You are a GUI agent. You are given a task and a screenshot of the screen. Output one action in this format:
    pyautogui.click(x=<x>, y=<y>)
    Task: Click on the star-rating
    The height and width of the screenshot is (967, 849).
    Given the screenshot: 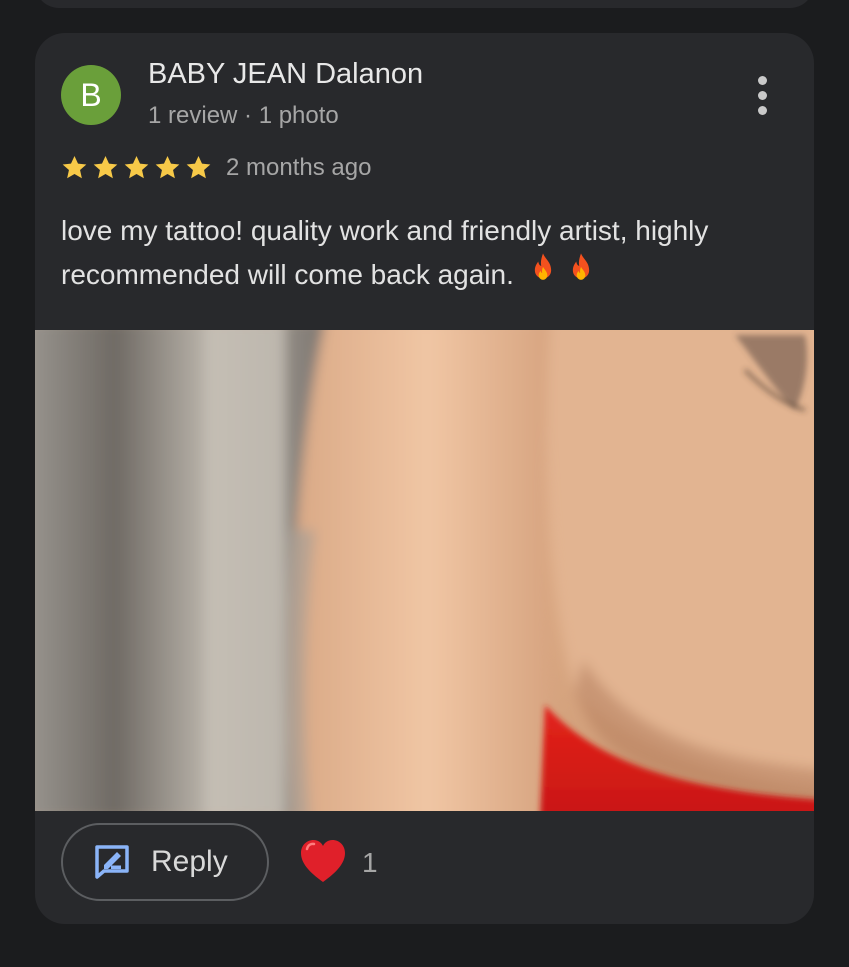 What is the action you would take?
    pyautogui.click(x=136, y=167)
    